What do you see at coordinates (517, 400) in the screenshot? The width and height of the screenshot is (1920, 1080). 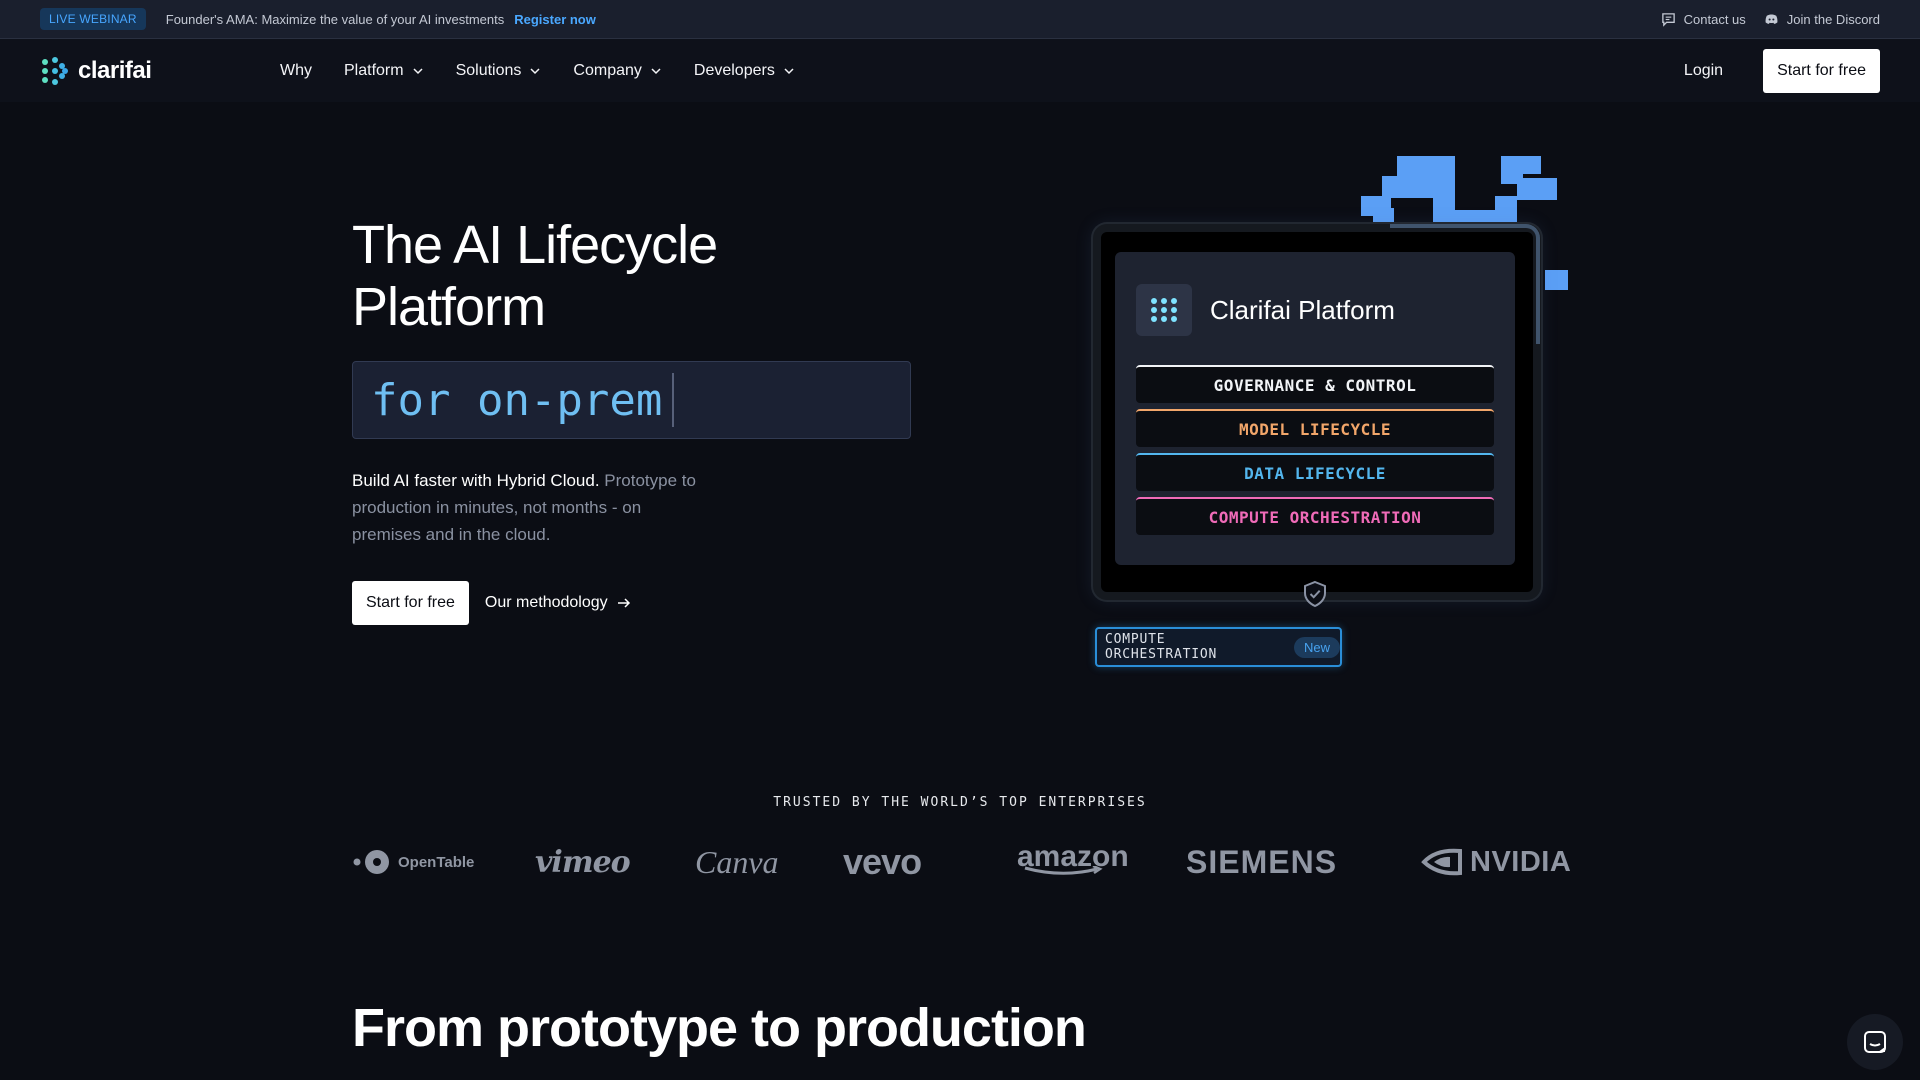 I see `typed-text: for on-prem` at bounding box center [517, 400].